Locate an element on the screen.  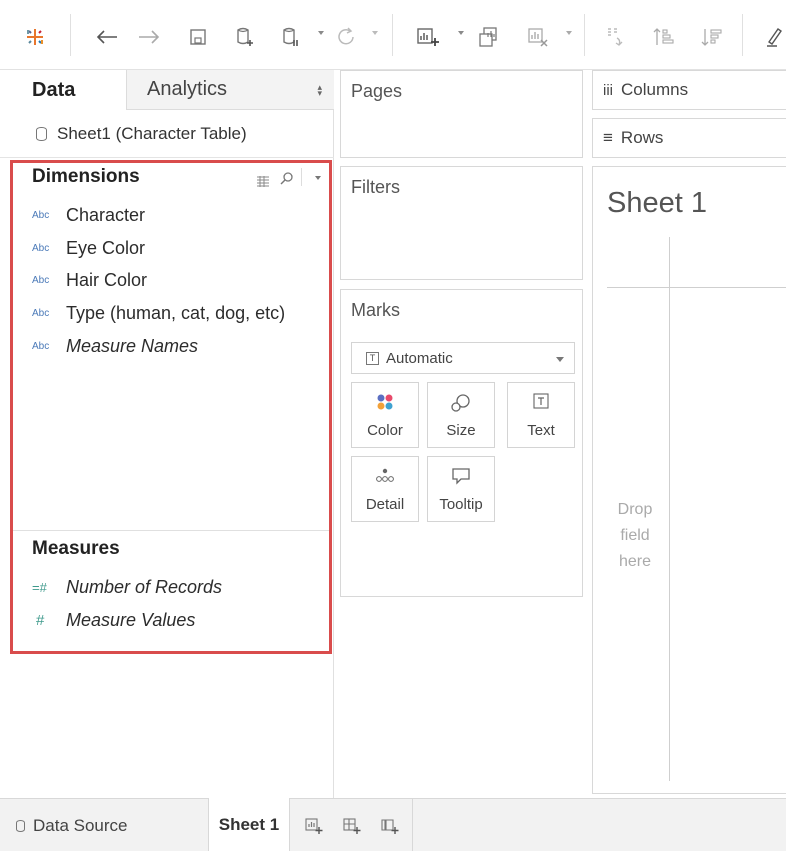
drop-text-line: Drop is located at coordinates (635, 509).